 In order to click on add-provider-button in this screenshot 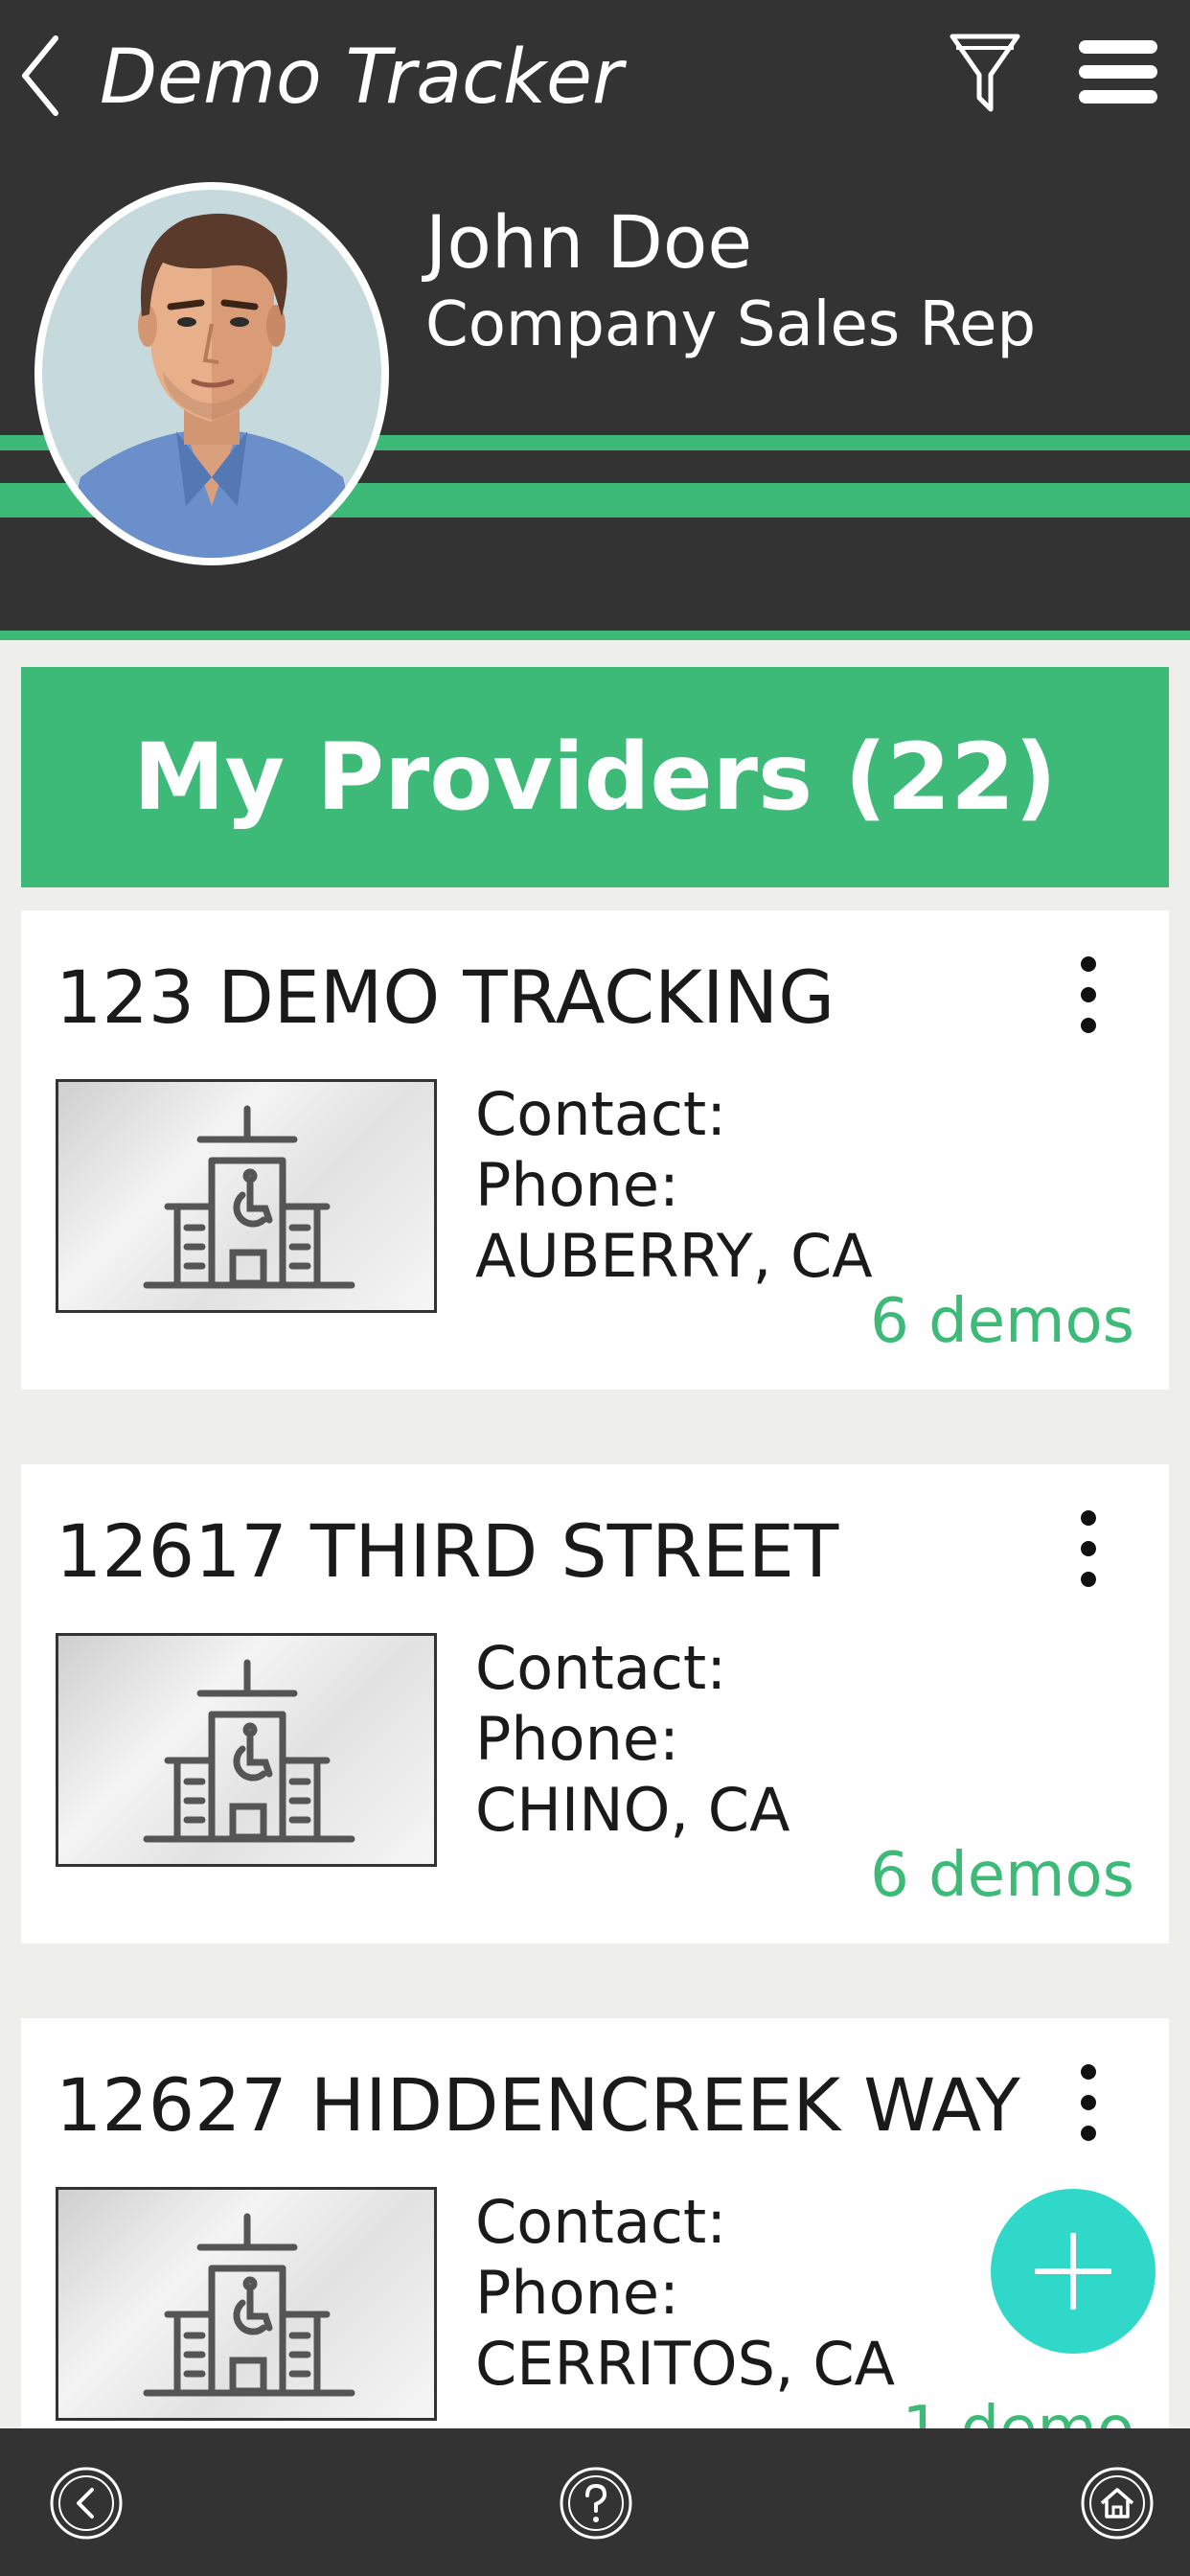, I will do `click(1073, 2271)`.